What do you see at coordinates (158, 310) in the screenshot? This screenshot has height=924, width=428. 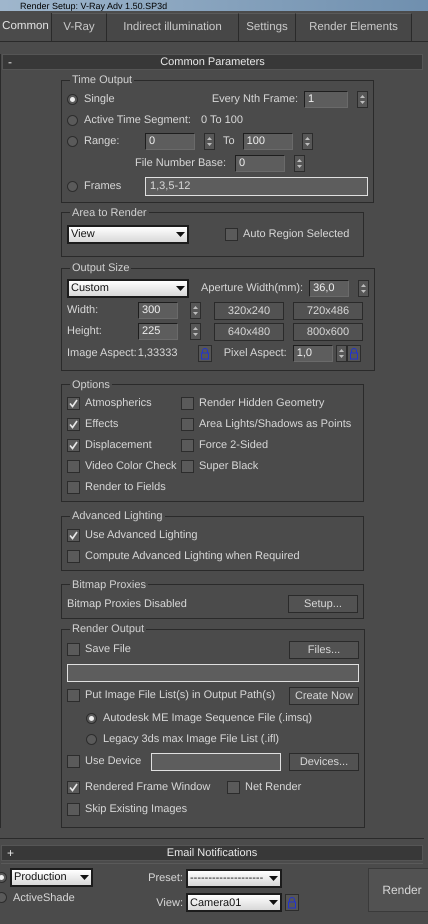 I see `input-field: 300` at bounding box center [158, 310].